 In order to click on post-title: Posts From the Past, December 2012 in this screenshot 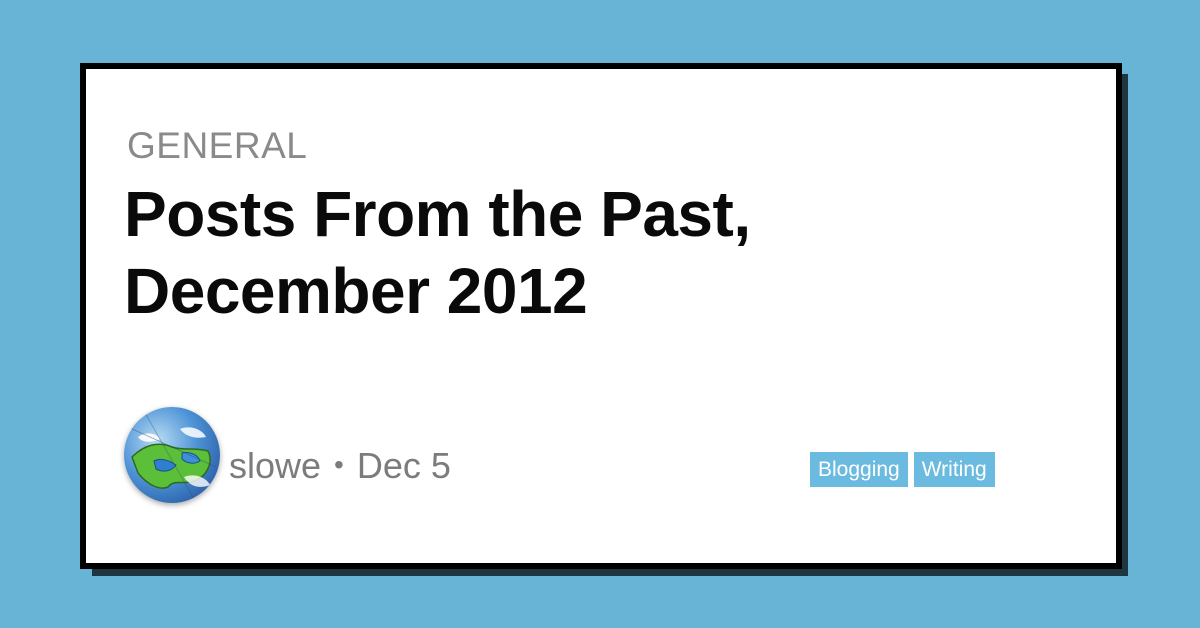, I will do `click(437, 252)`.